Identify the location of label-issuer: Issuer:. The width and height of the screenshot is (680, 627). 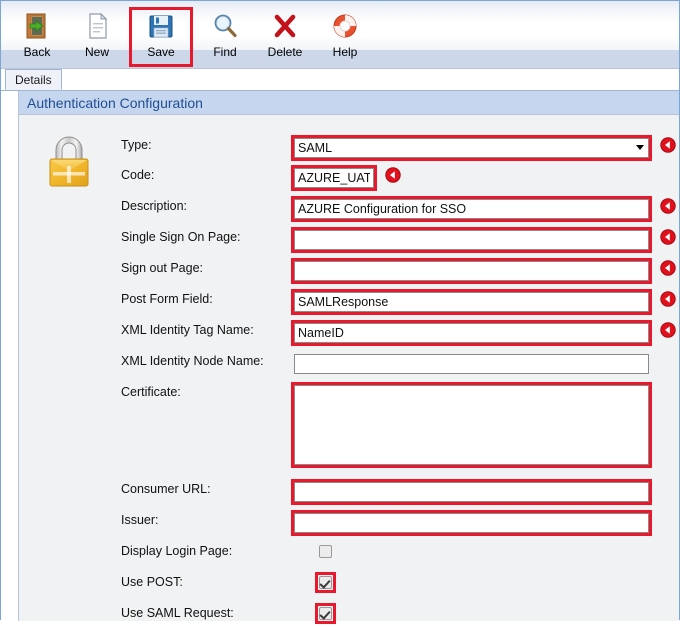
(140, 520).